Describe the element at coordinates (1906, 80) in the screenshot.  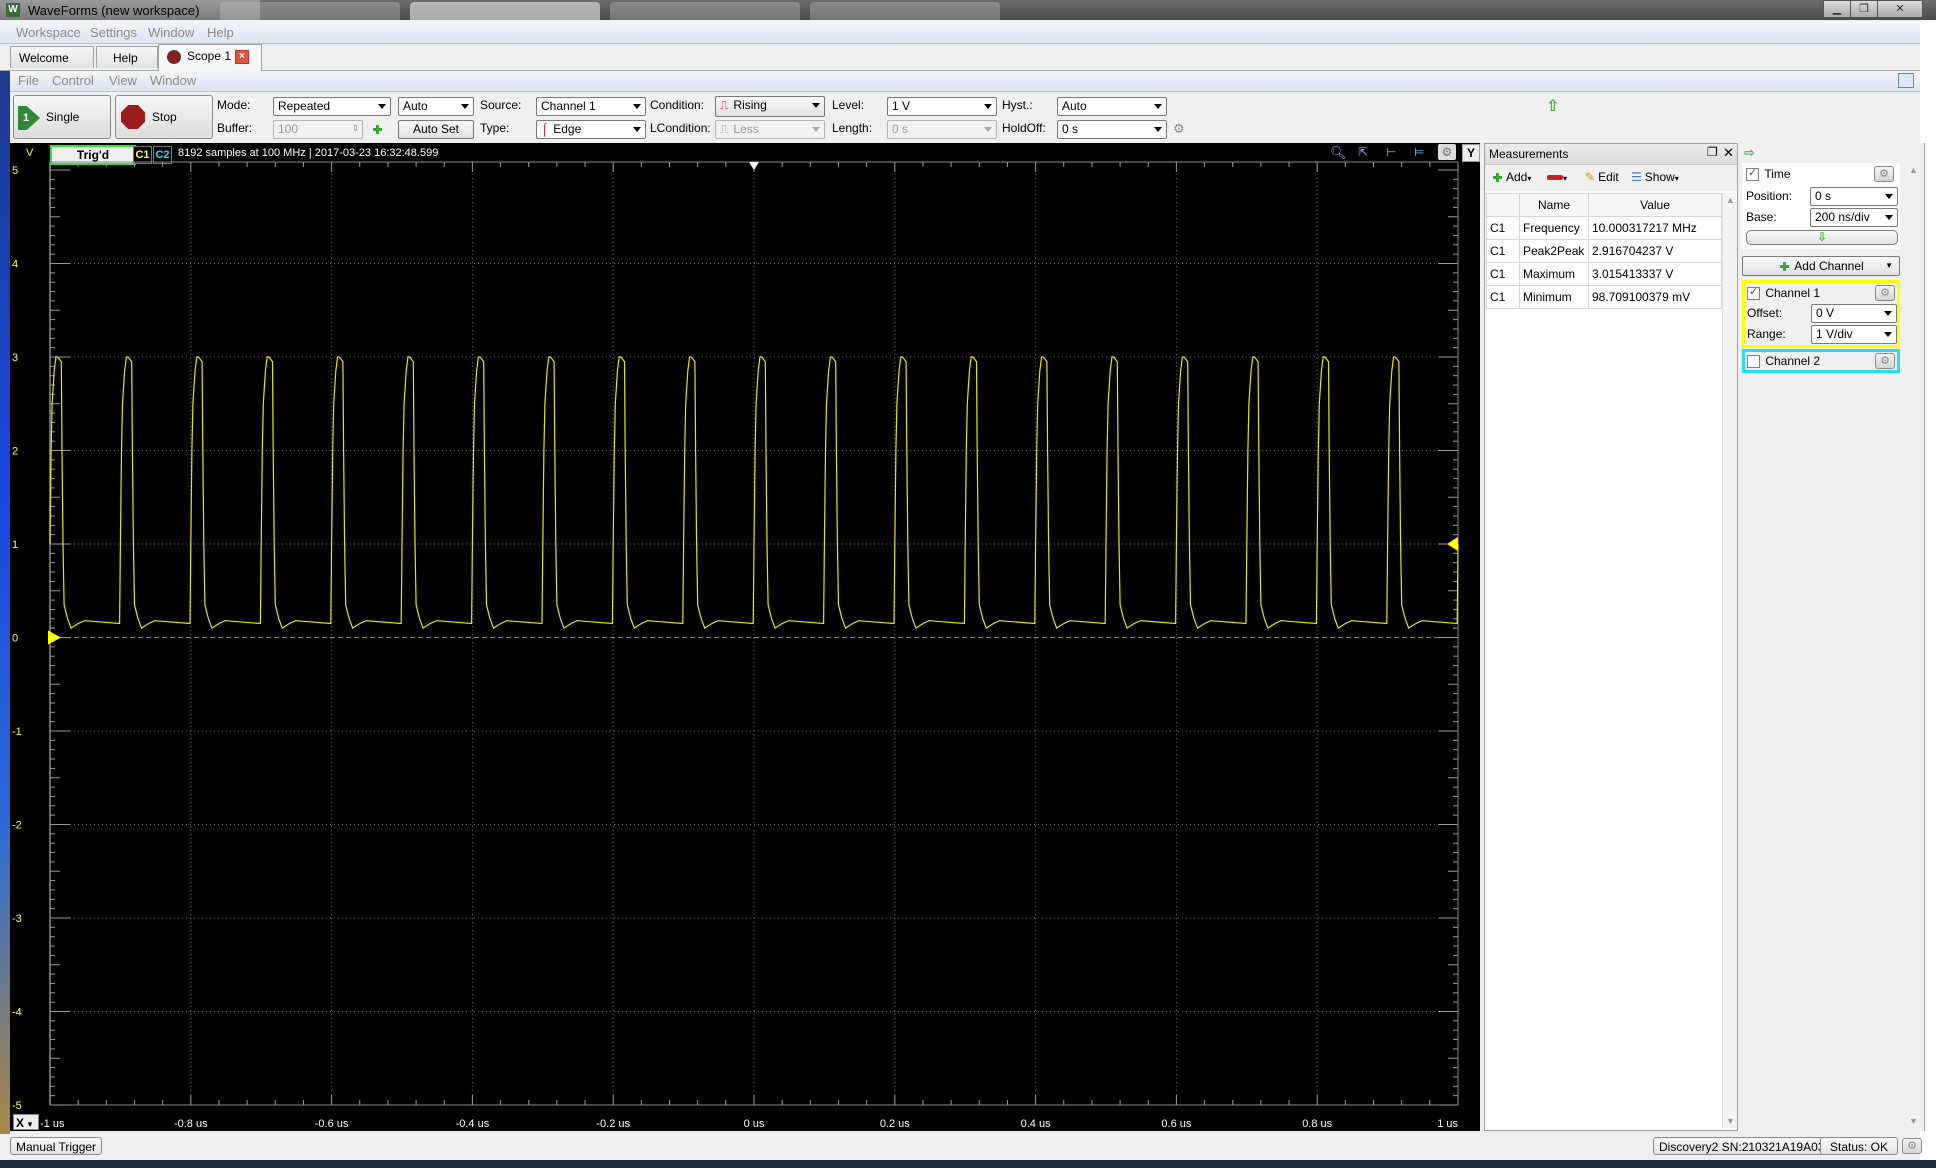
I see `dock-icon` at that location.